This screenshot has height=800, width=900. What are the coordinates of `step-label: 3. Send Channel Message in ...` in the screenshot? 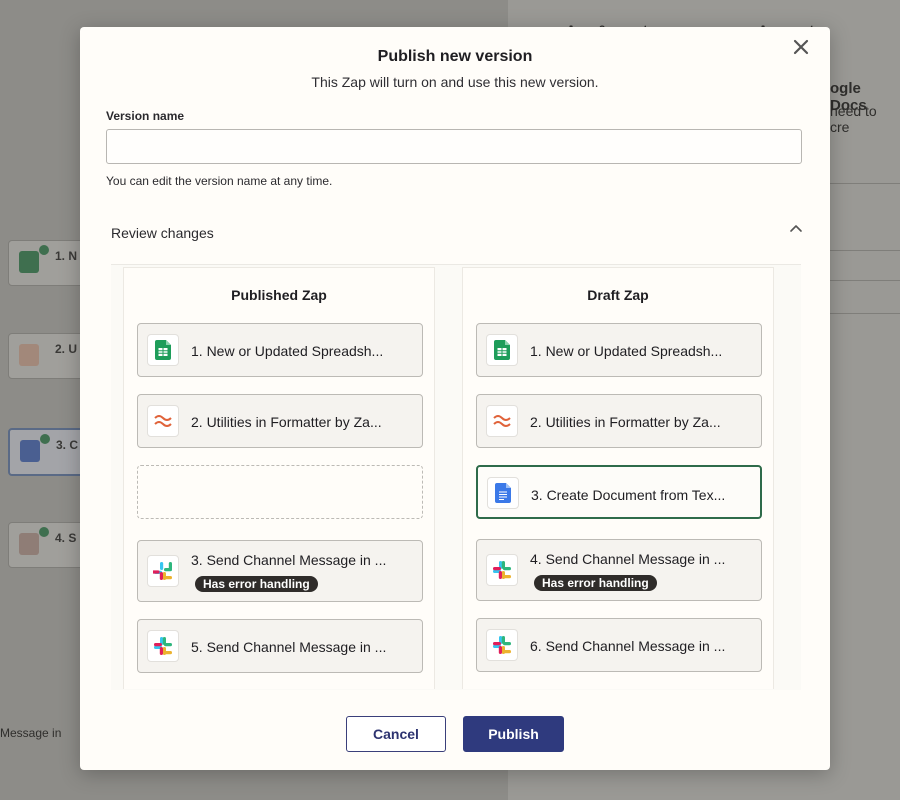 It's located at (289, 560).